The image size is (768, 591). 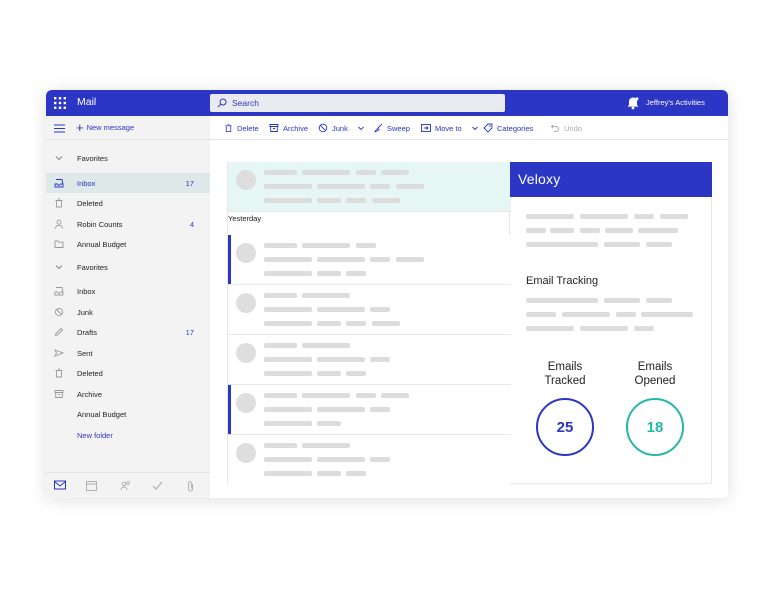 What do you see at coordinates (59, 224) in the screenshot?
I see `person-icon` at bounding box center [59, 224].